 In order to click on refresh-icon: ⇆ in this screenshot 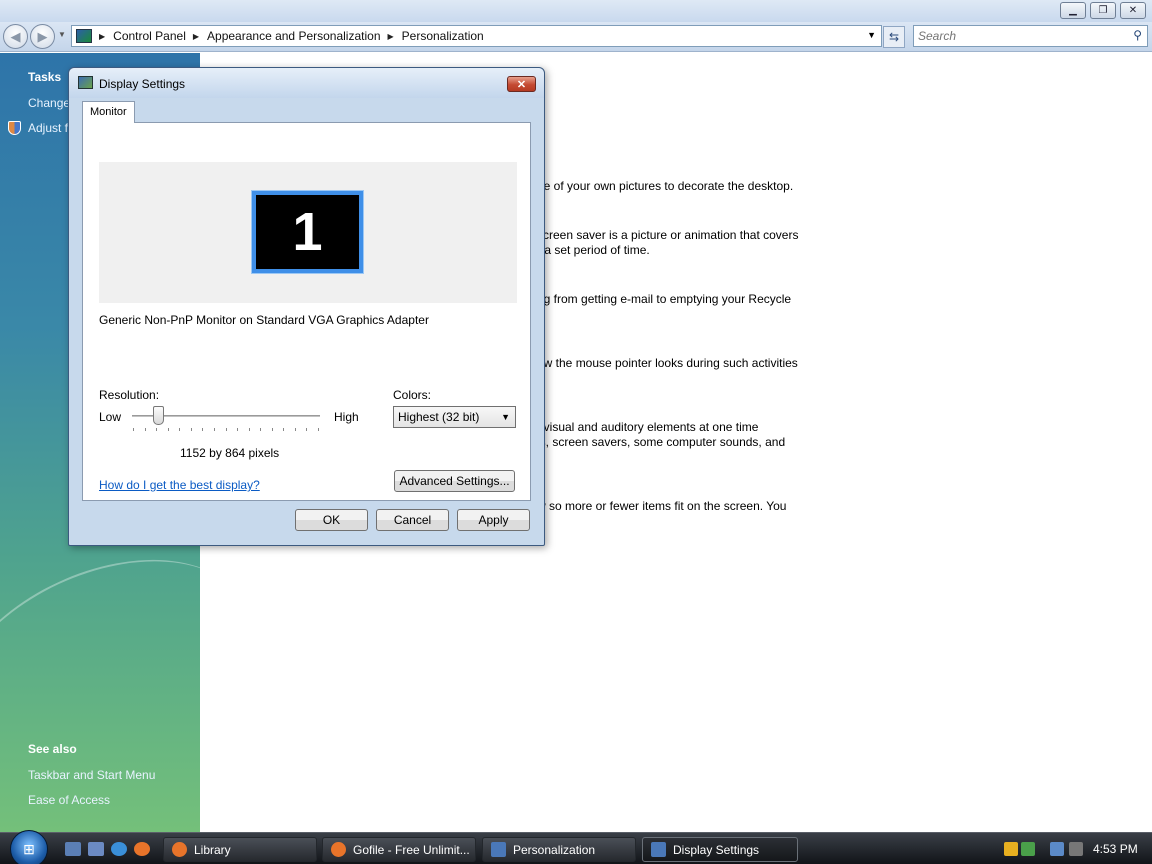, I will do `click(894, 37)`.